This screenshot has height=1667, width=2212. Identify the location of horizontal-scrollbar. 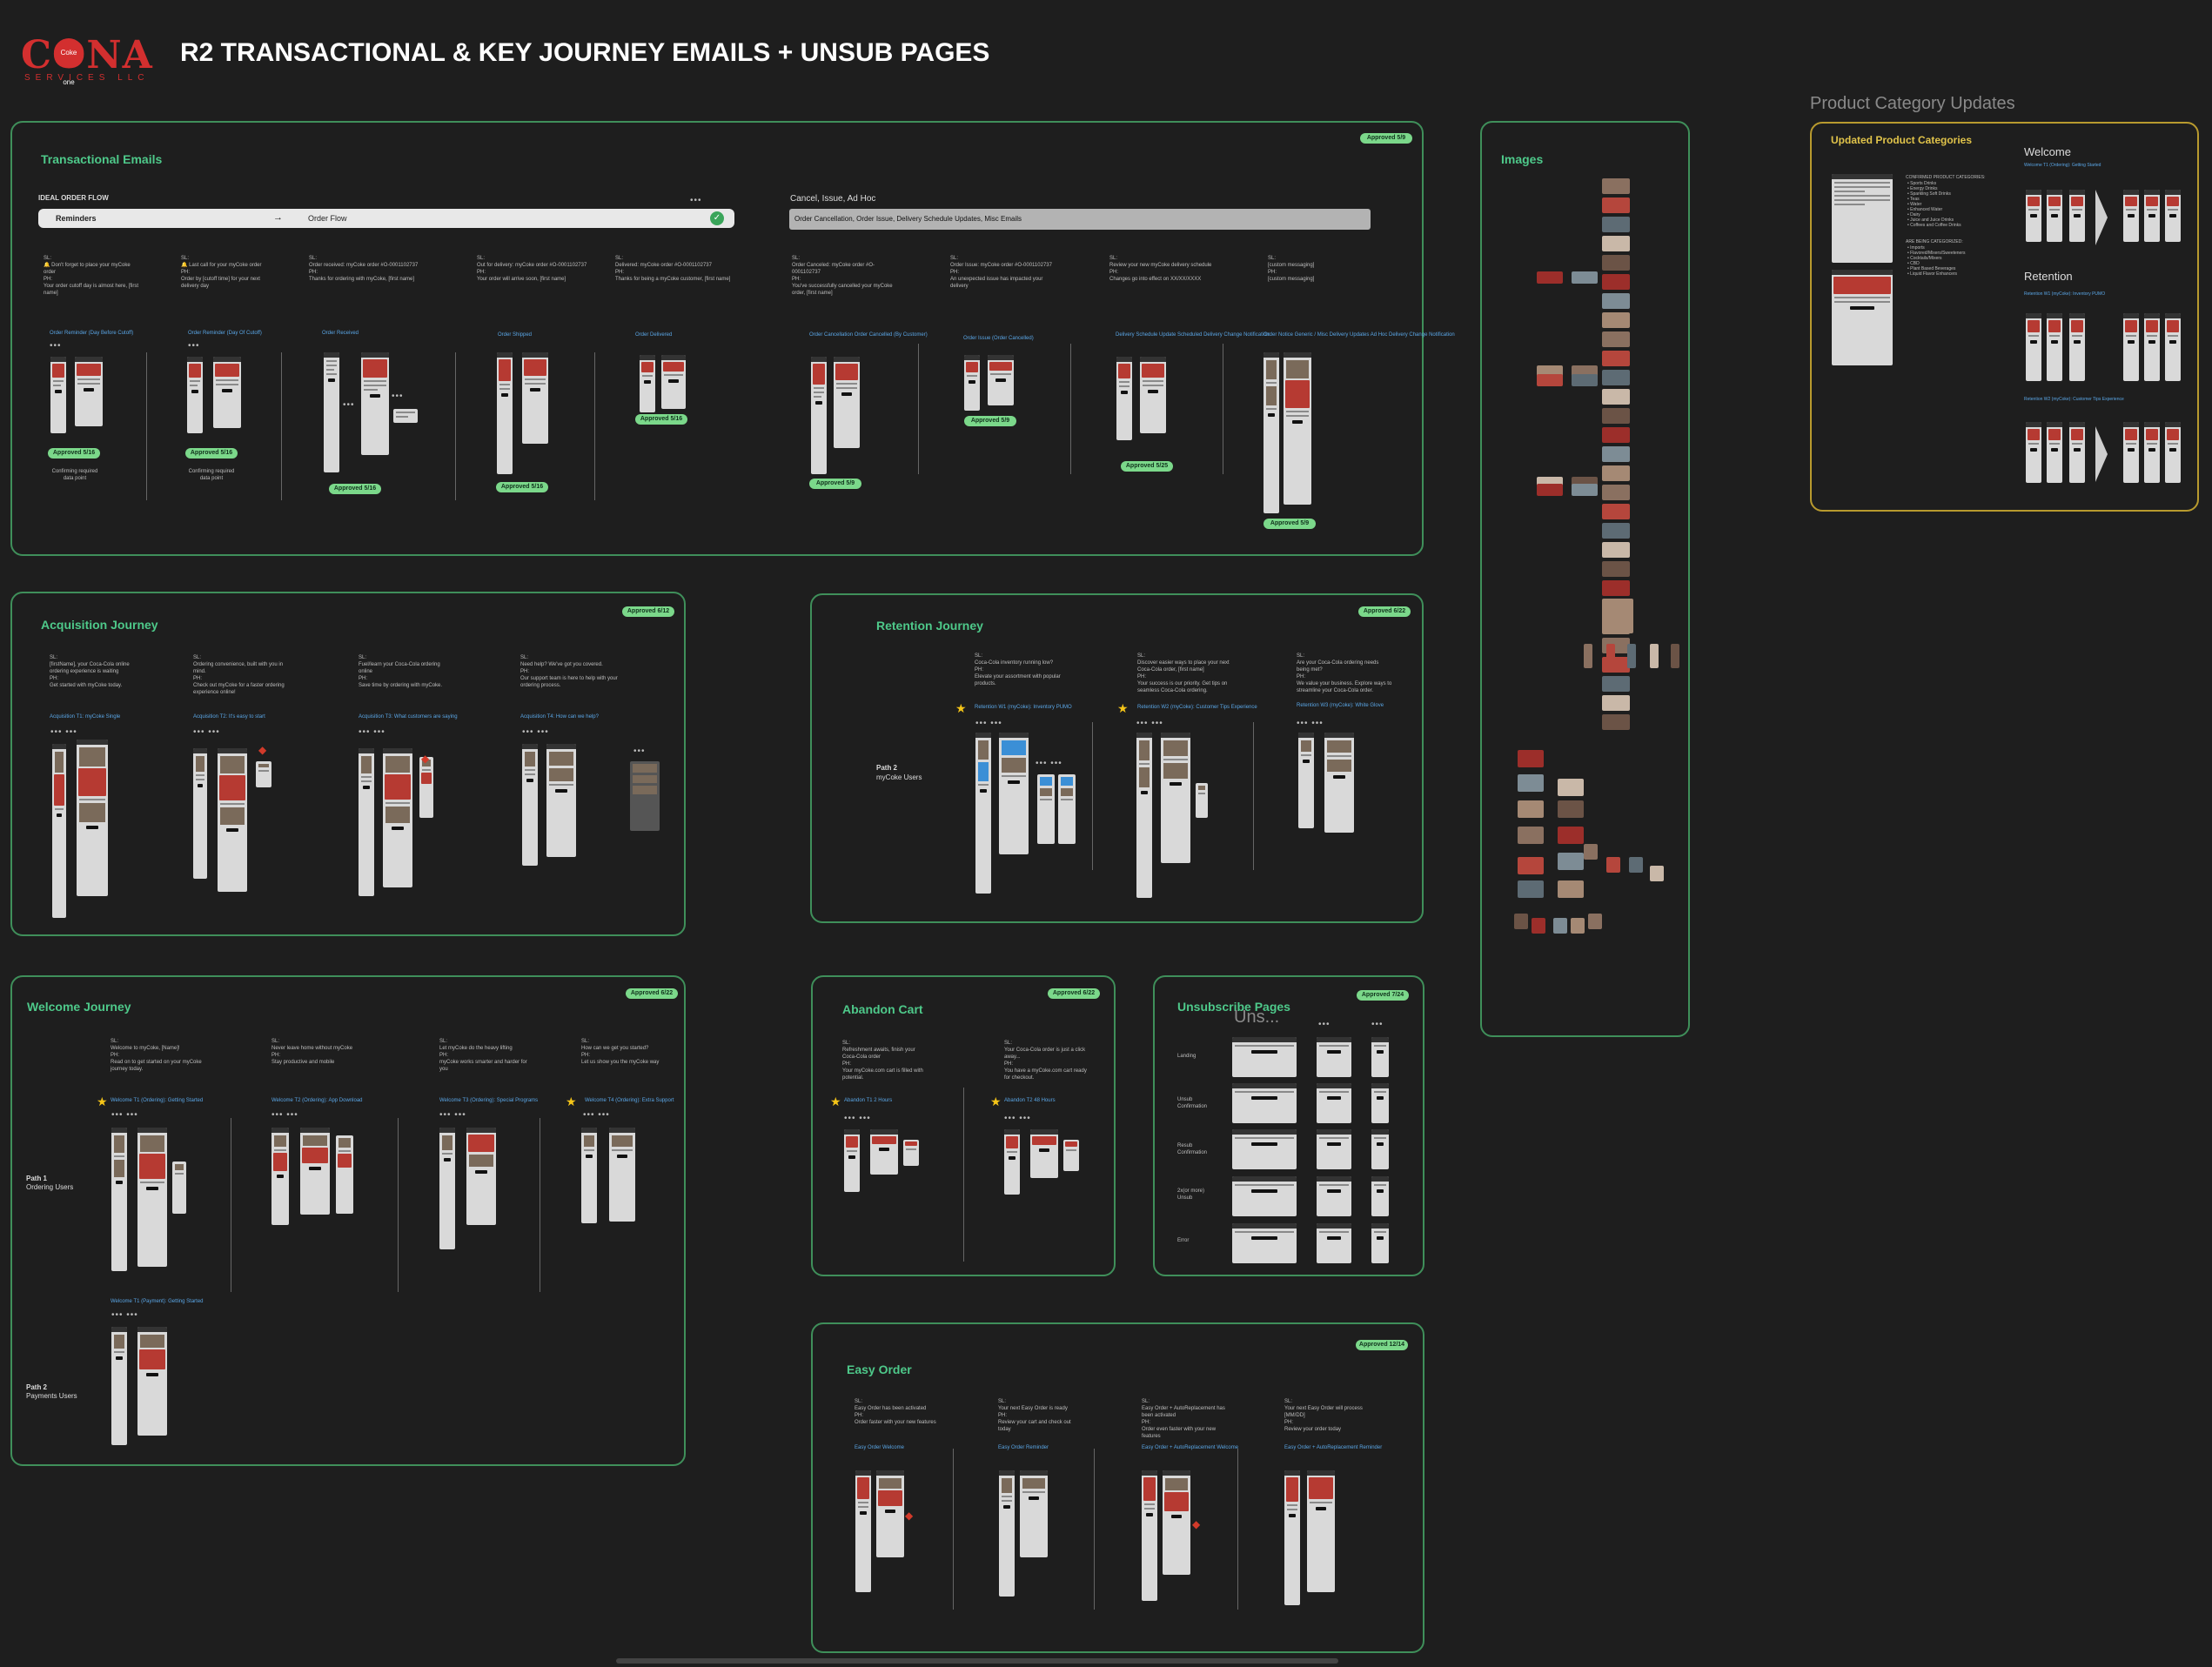
(977, 1661).